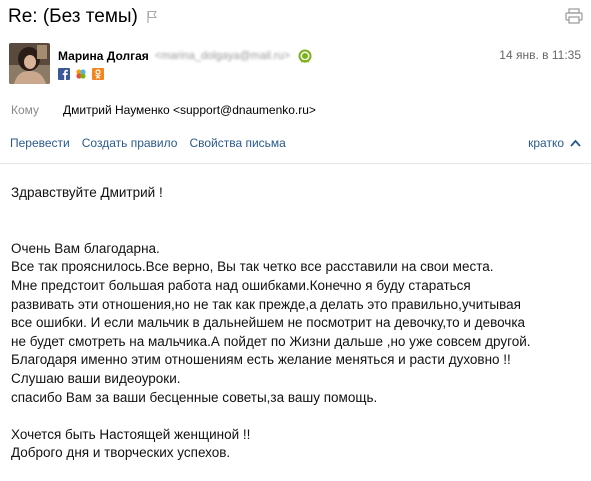 The height and width of the screenshot is (481, 591). Describe the element at coordinates (574, 16) in the screenshot. I see `print-icon` at that location.